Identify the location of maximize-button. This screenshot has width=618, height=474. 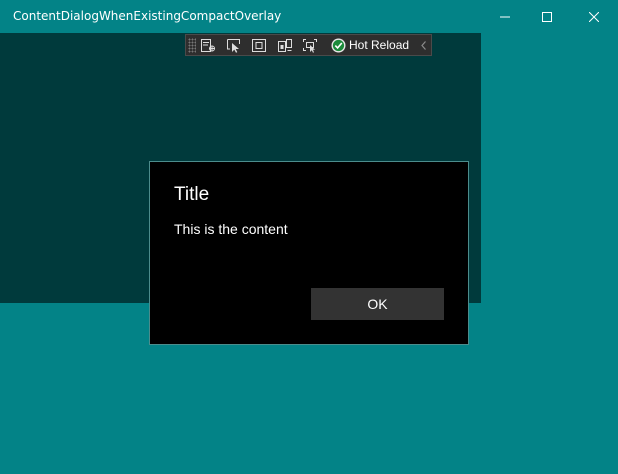
(547, 16).